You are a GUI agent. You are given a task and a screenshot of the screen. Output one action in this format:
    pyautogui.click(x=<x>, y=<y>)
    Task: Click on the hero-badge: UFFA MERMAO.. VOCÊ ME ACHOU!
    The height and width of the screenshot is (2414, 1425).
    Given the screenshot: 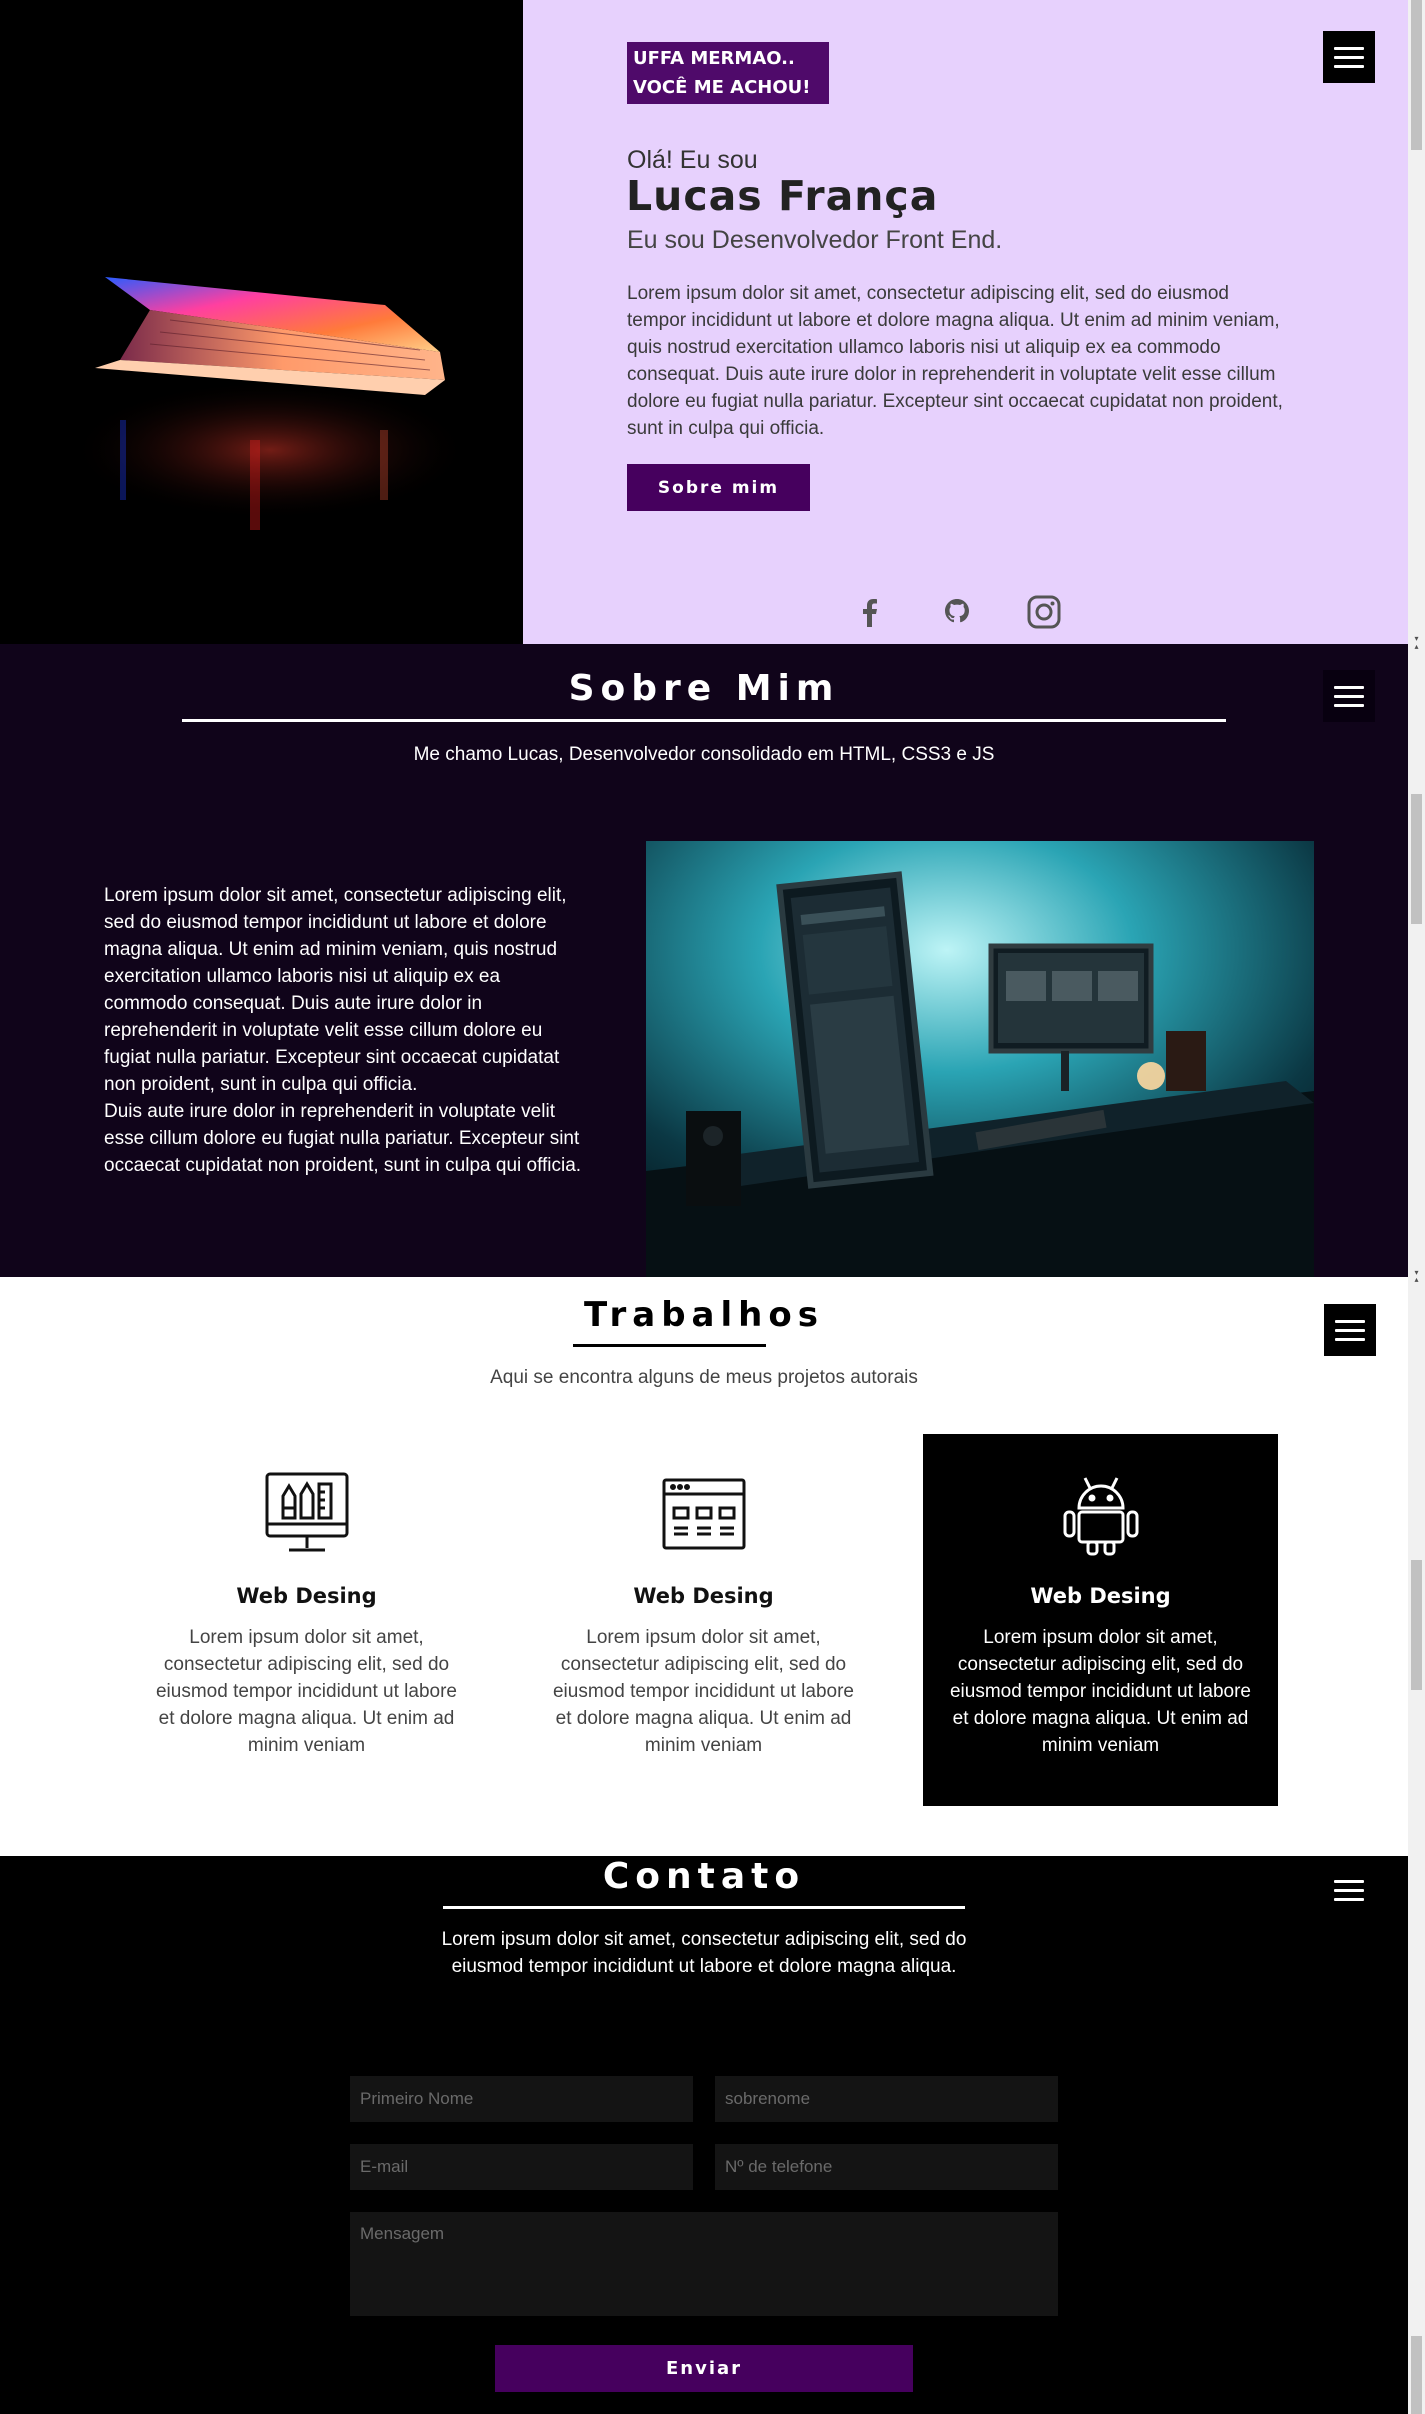 What is the action you would take?
    pyautogui.click(x=728, y=73)
    